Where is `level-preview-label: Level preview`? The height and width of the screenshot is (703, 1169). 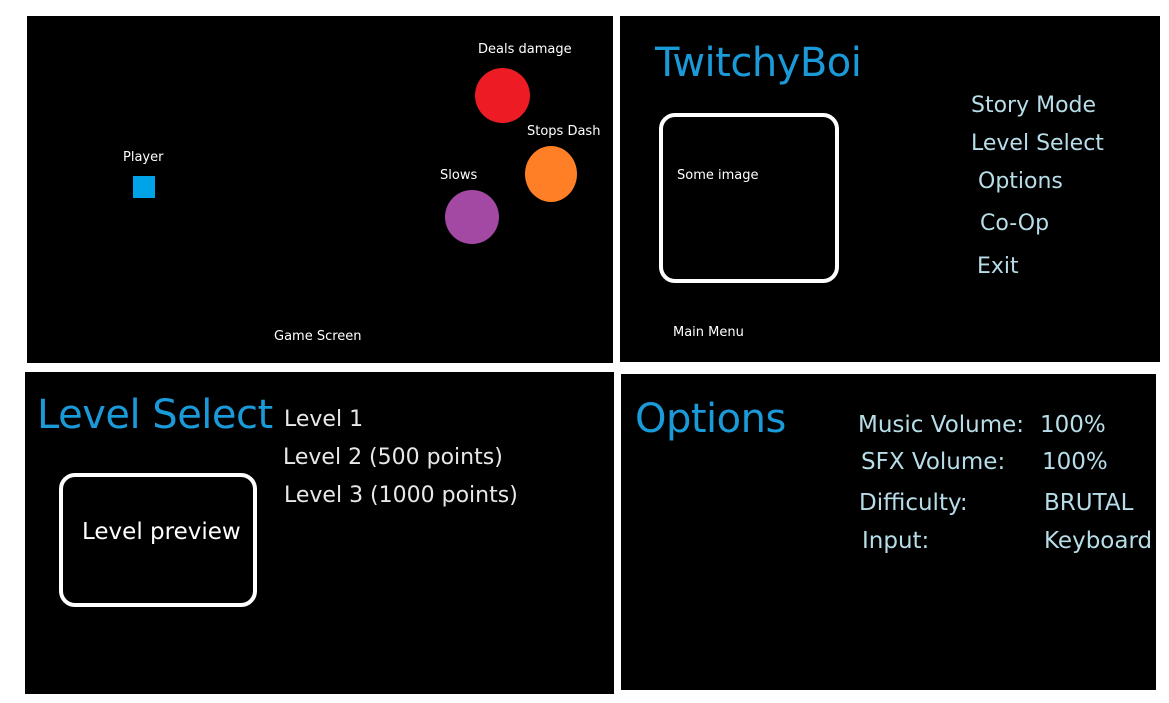 level-preview-label: Level preview is located at coordinates (161, 532).